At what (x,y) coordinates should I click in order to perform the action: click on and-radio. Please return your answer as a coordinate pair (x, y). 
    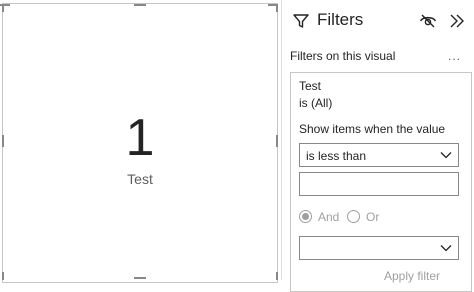
    Looking at the image, I should click on (305, 216).